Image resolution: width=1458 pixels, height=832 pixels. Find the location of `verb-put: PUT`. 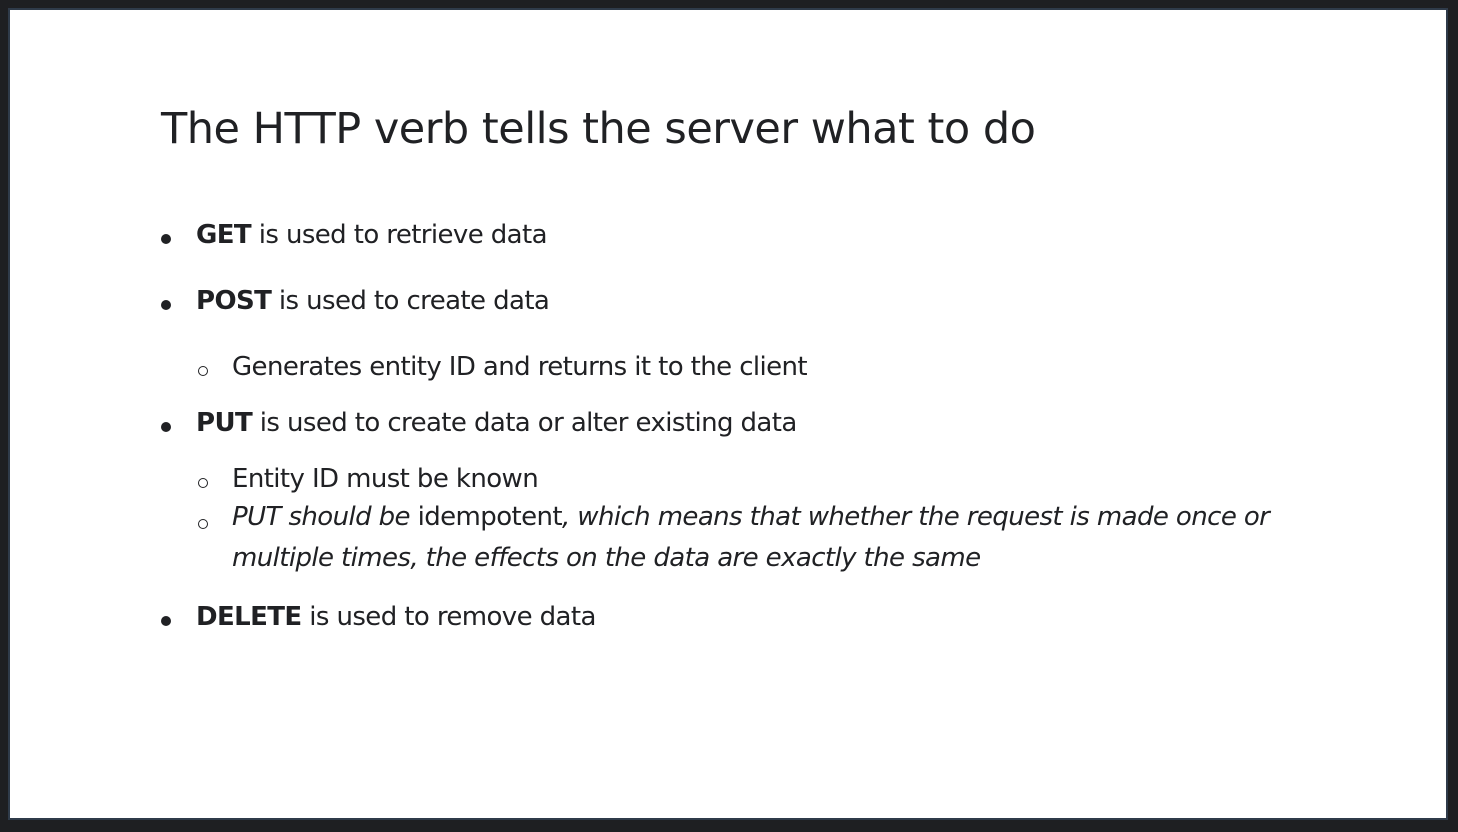

verb-put: PUT is located at coordinates (224, 423).